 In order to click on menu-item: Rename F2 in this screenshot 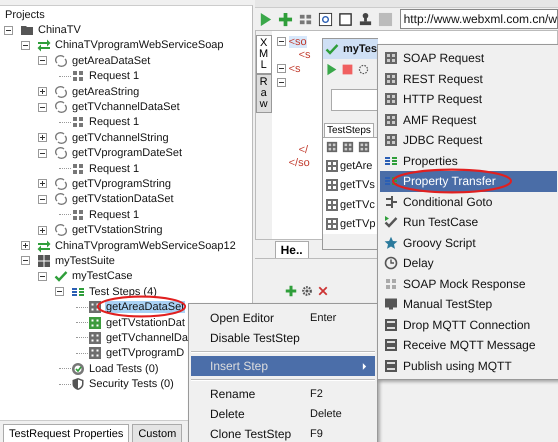, I will do `click(283, 394)`.